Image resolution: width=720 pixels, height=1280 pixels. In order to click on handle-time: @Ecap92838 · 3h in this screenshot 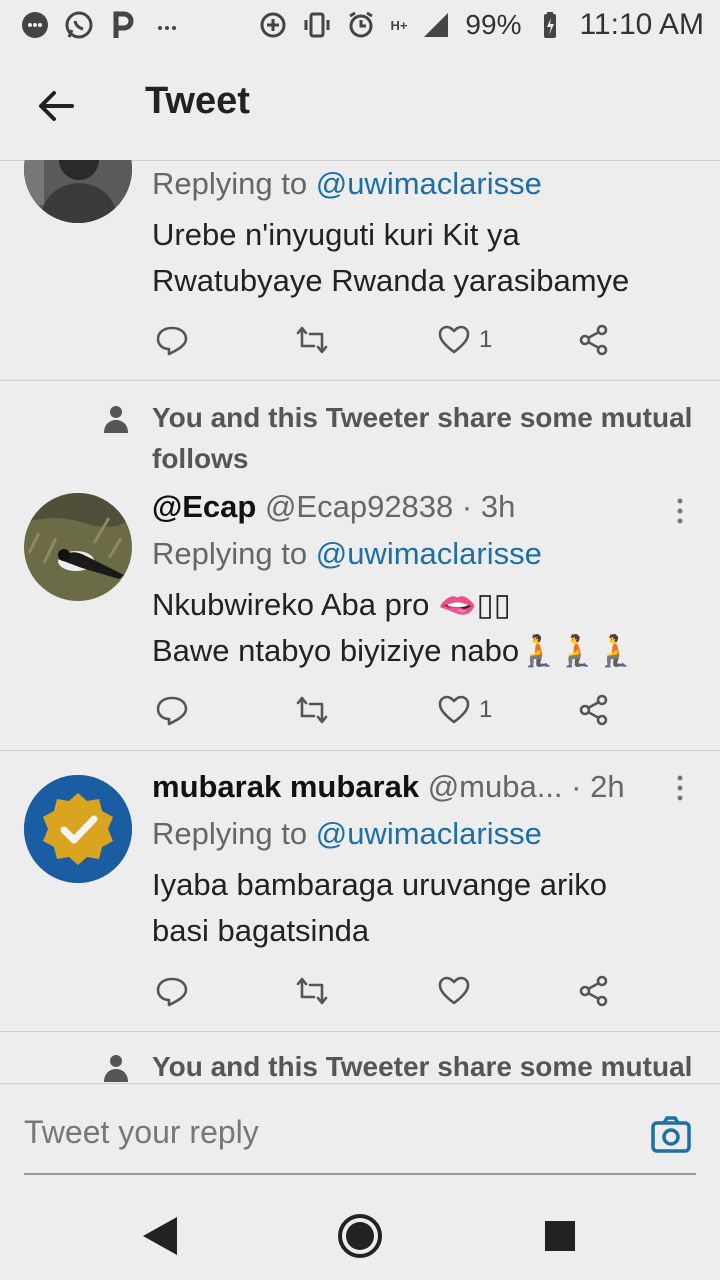, I will do `click(390, 506)`.